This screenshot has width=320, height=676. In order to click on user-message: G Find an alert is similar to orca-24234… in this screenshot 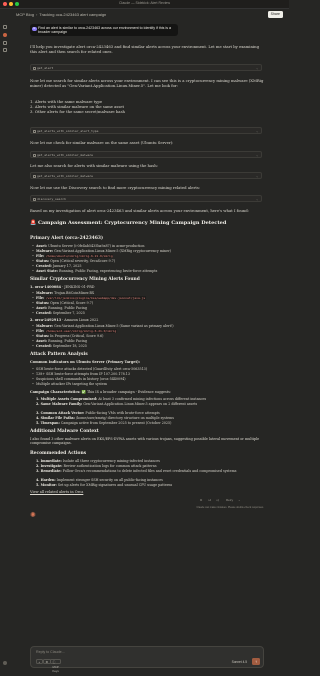, I will do `click(104, 30)`.